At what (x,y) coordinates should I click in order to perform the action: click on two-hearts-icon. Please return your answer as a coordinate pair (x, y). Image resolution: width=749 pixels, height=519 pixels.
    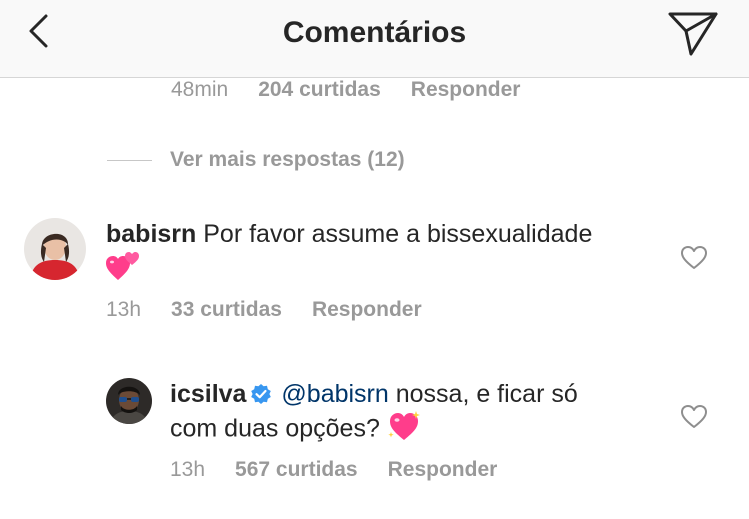
    Looking at the image, I should click on (123, 270).